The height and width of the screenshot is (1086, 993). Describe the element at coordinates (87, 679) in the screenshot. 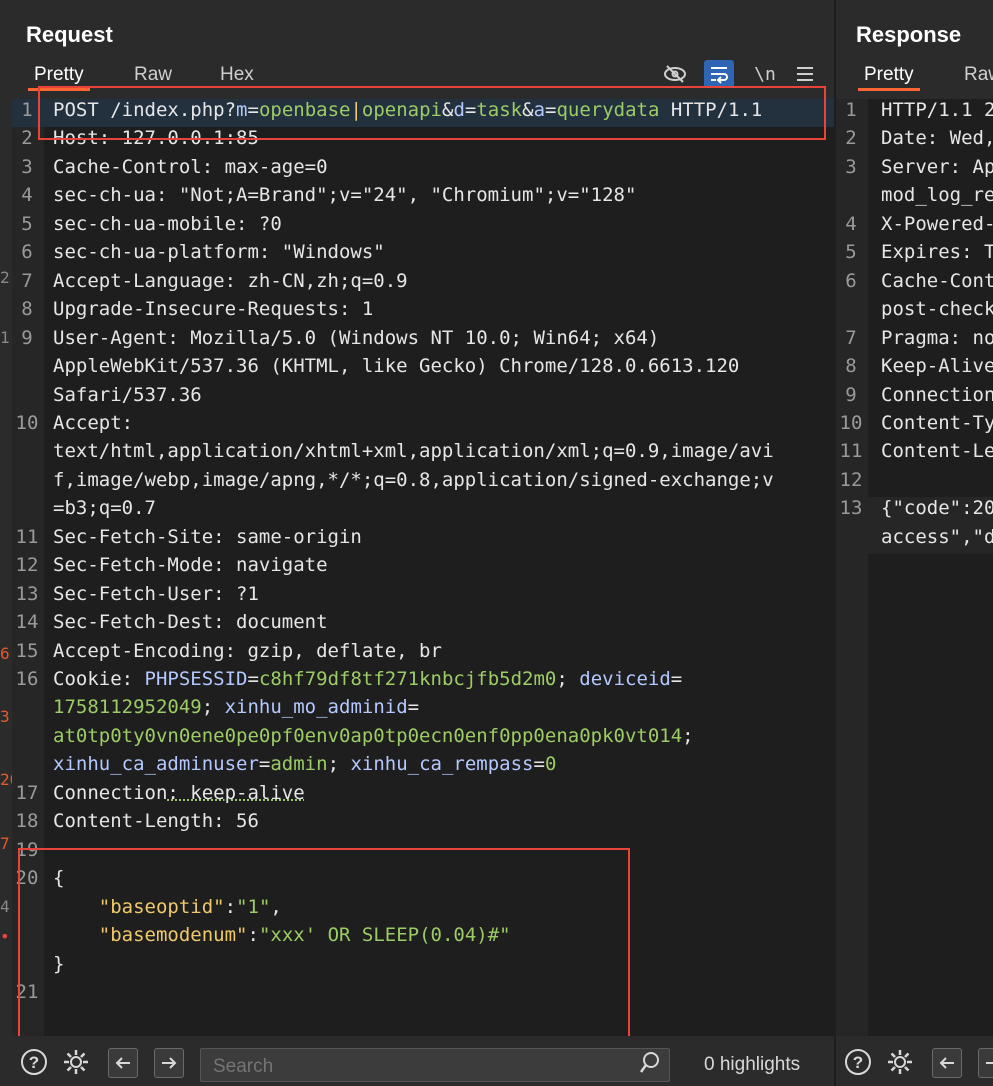

I see `code-token: Cookie` at that location.